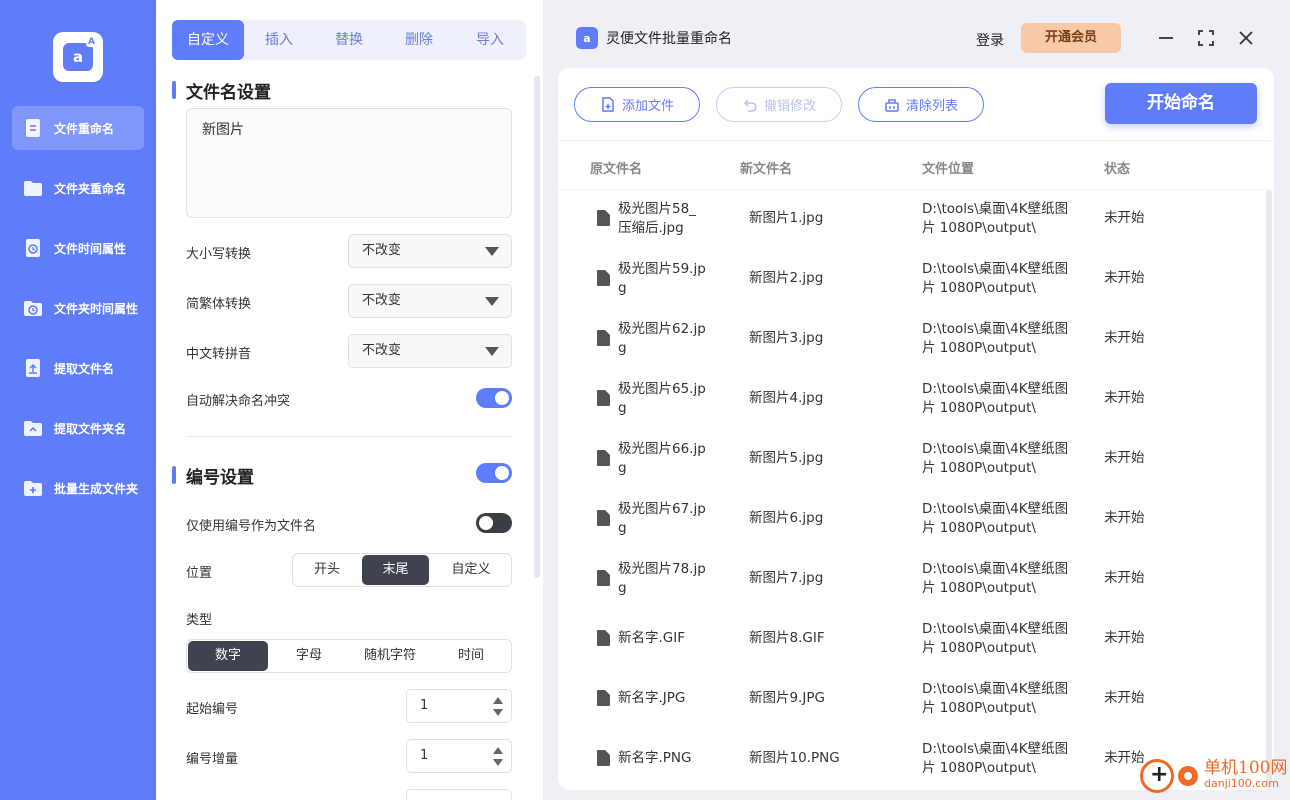  I want to click on original-name-cell: 极光图片66.jp g, so click(662, 458).